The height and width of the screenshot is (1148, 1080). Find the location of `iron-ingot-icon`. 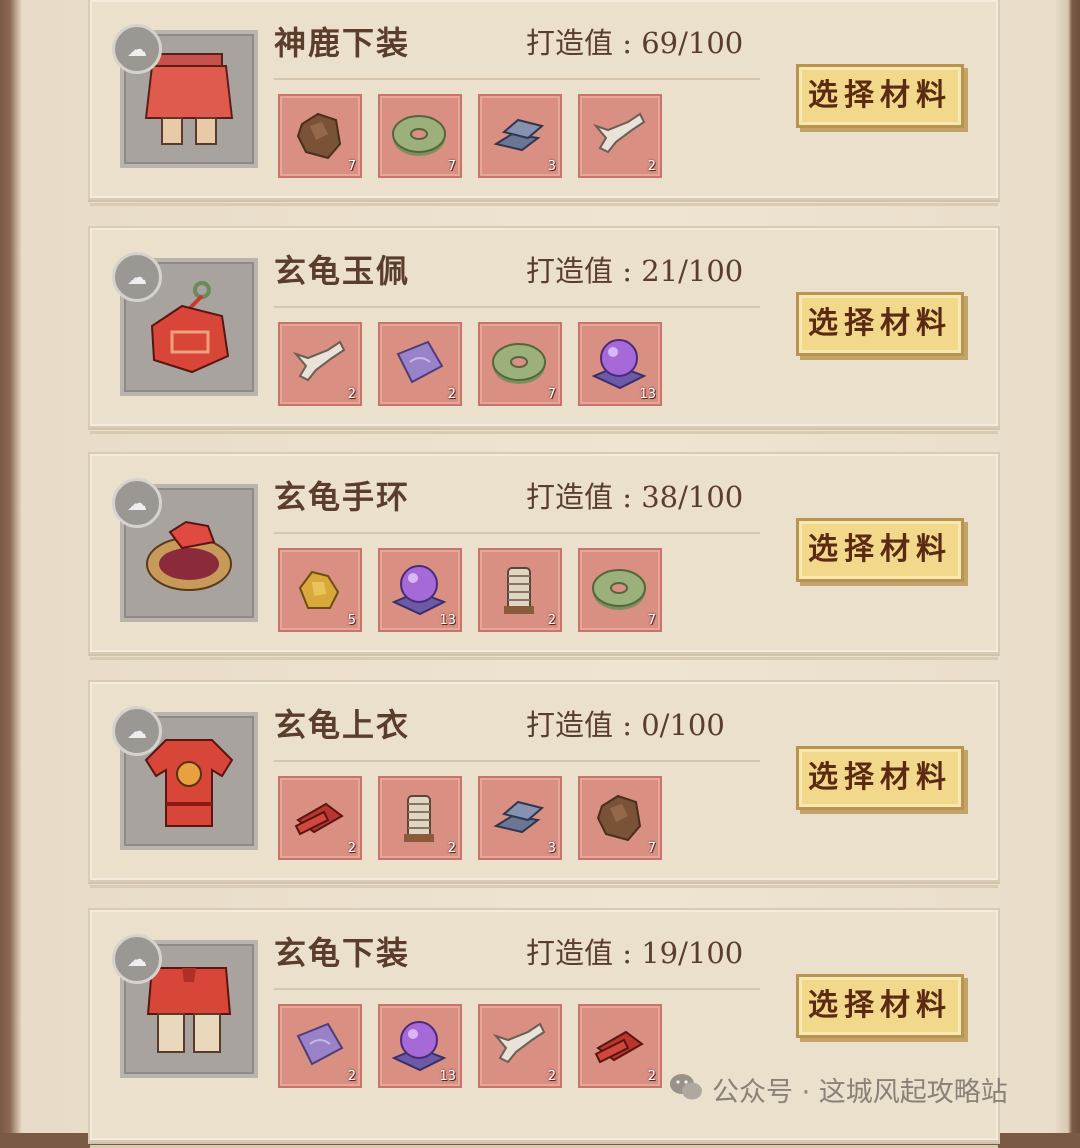

iron-ingot-icon is located at coordinates (519, 817).